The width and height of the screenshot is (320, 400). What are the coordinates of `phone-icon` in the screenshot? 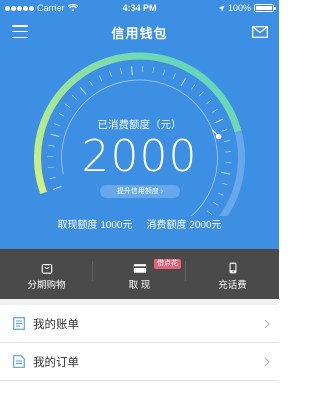 It's located at (232, 268).